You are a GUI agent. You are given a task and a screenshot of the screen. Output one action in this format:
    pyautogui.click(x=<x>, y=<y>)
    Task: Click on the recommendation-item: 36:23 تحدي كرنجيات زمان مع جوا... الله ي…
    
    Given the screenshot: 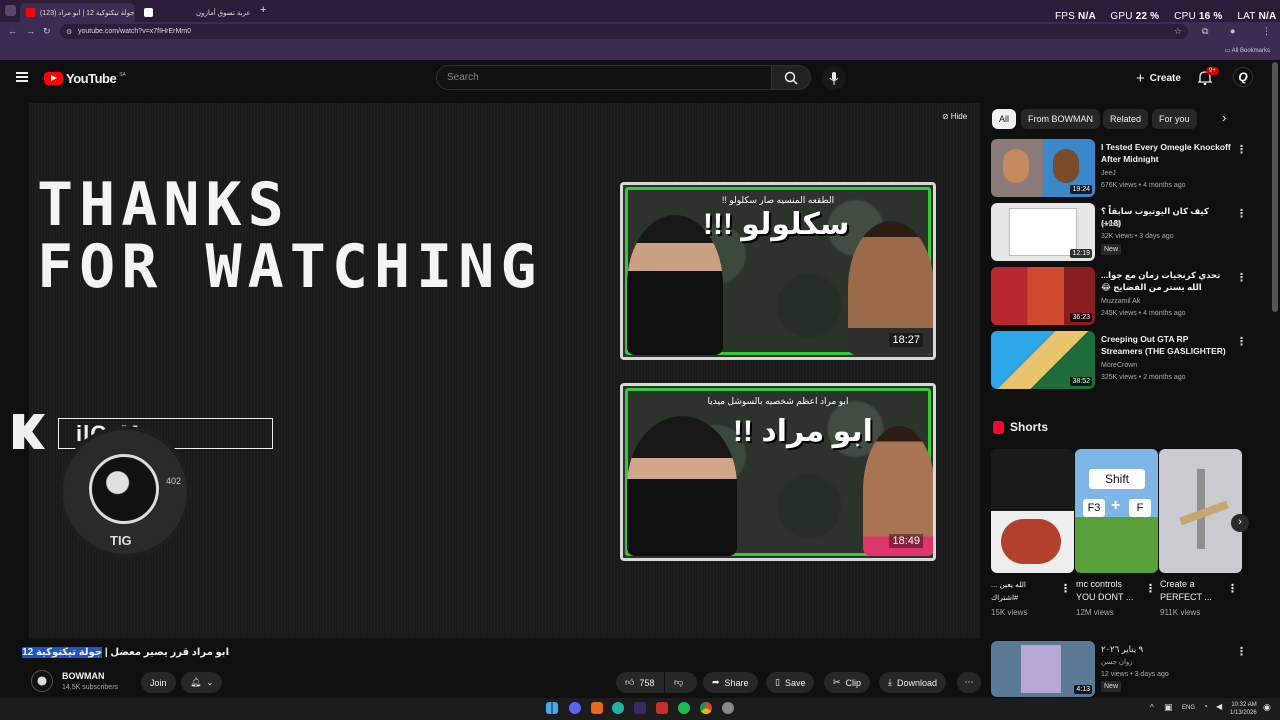 What is the action you would take?
    pyautogui.click(x=1120, y=298)
    